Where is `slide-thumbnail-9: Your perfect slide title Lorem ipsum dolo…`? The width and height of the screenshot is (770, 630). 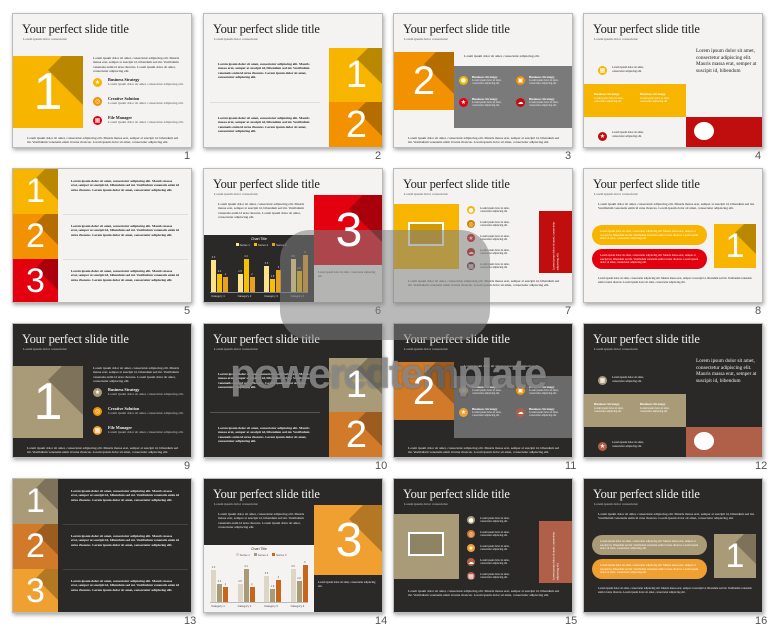
slide-thumbnail-9: Your perfect slide title Lorem ipsum dolo… is located at coordinates (102, 390).